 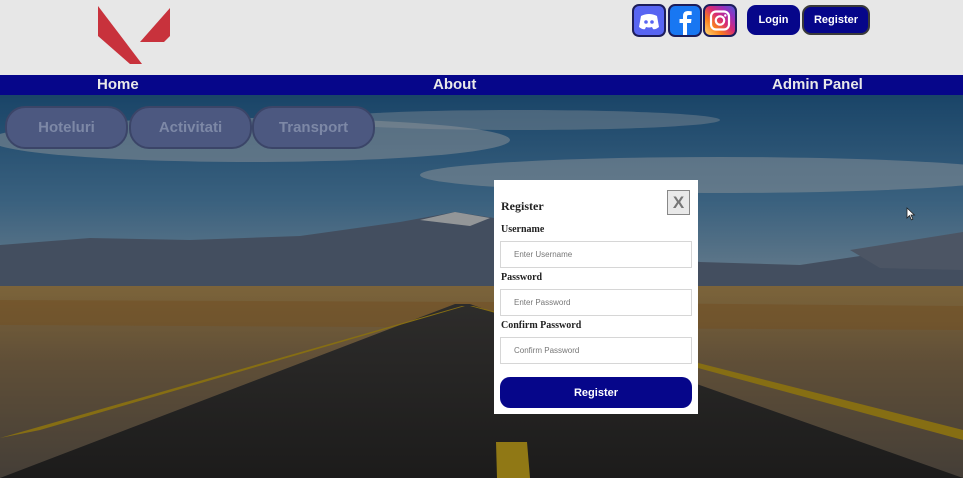 I want to click on instagram-icon, so click(x=720, y=20).